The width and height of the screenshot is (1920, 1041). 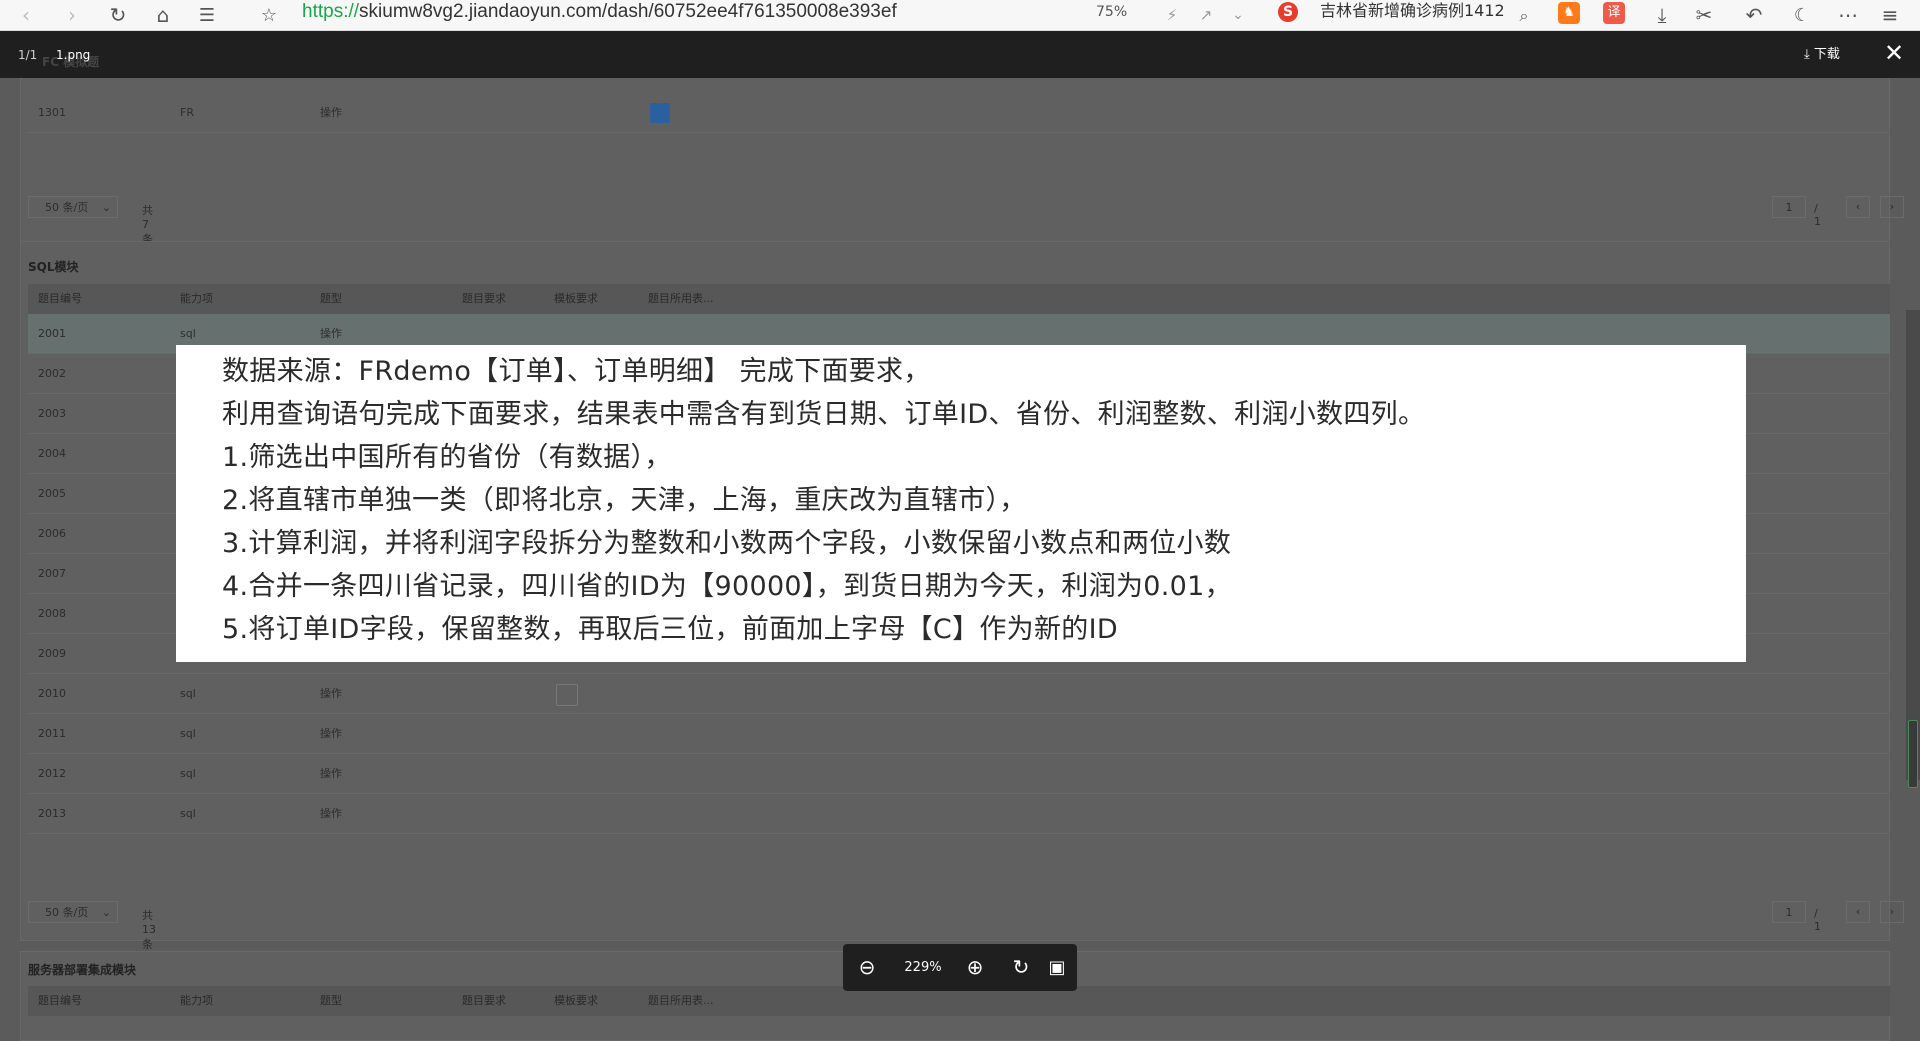 What do you see at coordinates (1021, 967) in the screenshot?
I see `rotate-icon: ↻` at bounding box center [1021, 967].